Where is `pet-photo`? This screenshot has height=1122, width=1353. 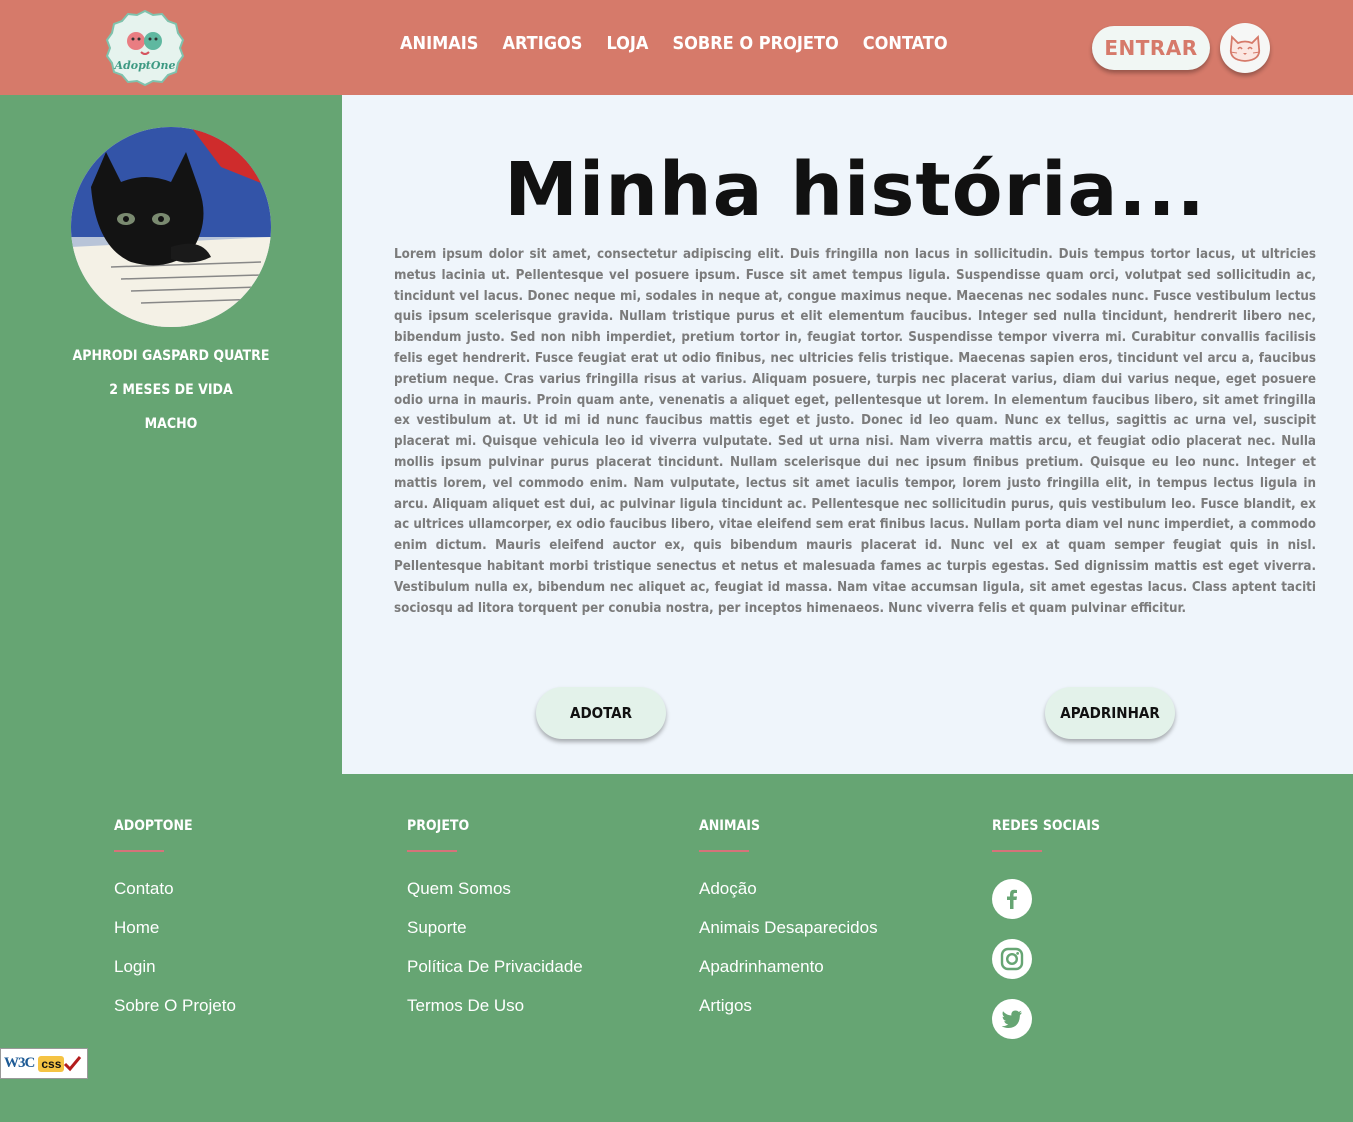
pet-photo is located at coordinates (171, 227).